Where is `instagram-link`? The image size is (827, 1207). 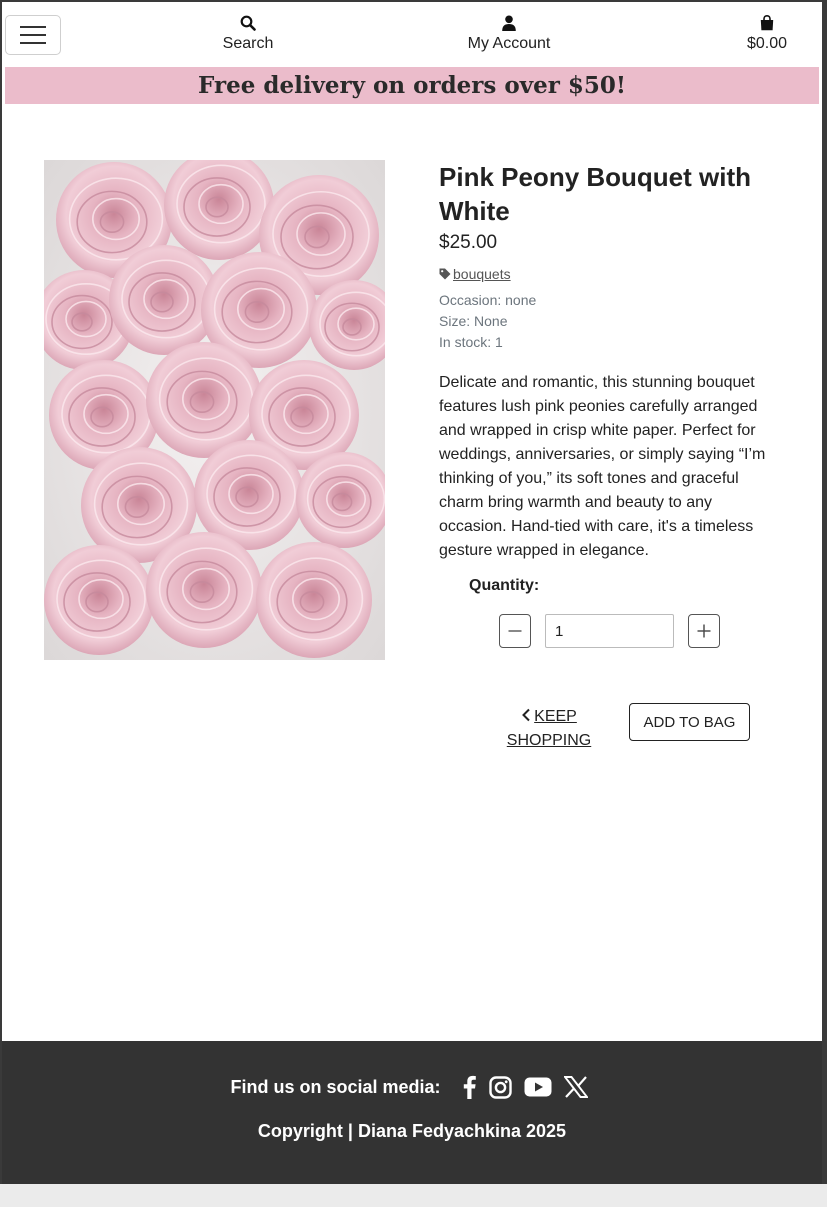
instagram-link is located at coordinates (500, 1087).